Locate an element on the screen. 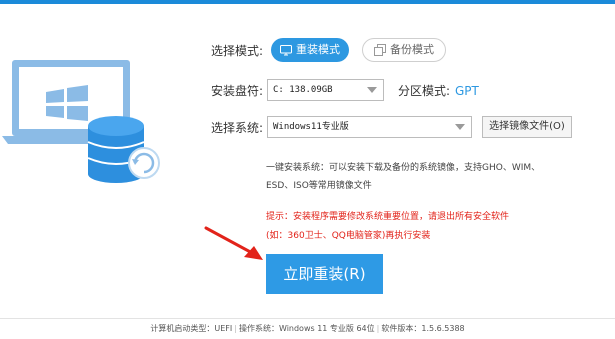 Image resolution: width=615 pixels, height=339 pixels. top-accent-bar is located at coordinates (307, 2).